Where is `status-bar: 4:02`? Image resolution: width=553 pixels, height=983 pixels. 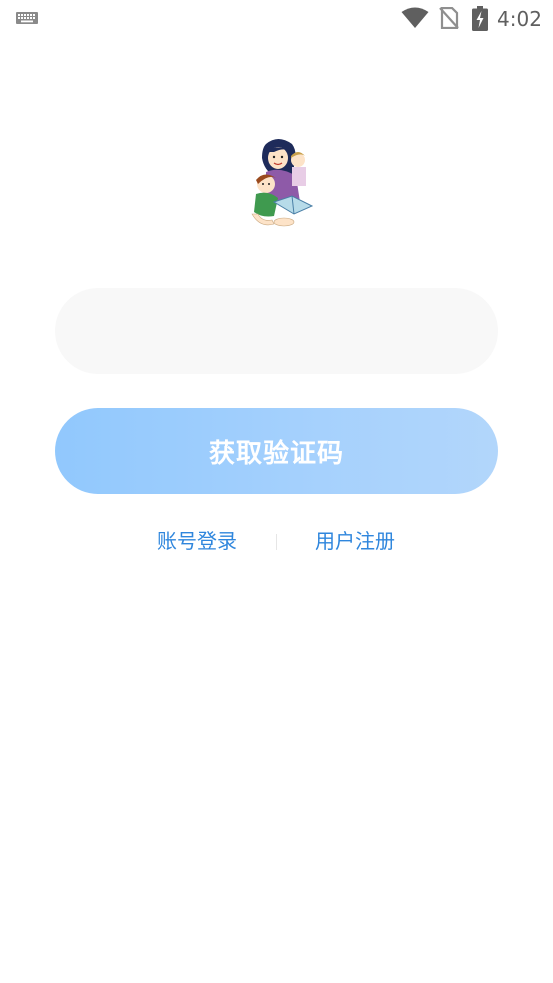
status-bar: 4:02 is located at coordinates (276, 19).